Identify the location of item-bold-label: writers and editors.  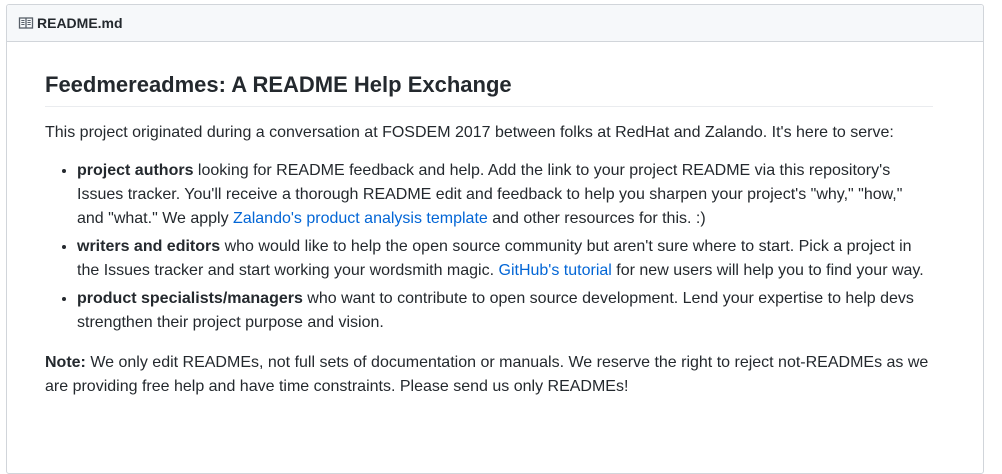
(149, 246).